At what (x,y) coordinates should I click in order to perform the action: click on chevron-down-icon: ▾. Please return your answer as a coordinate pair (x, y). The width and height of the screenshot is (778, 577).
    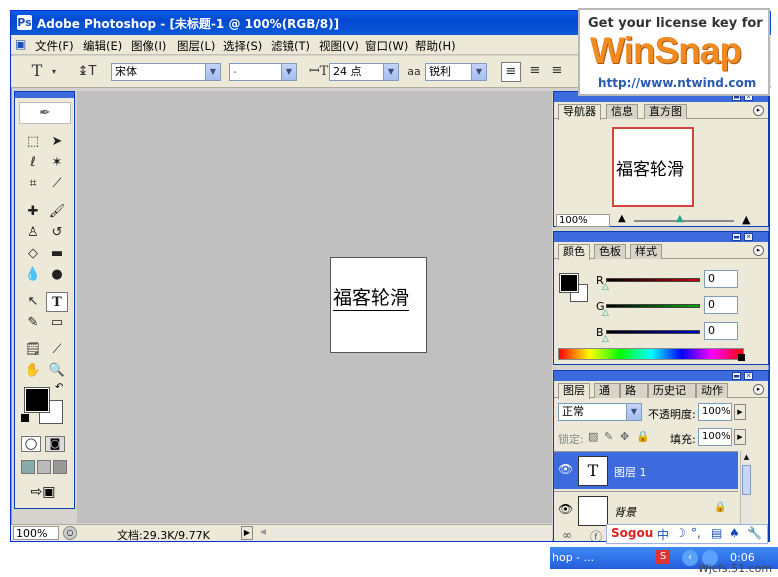
    Looking at the image, I should click on (54, 72).